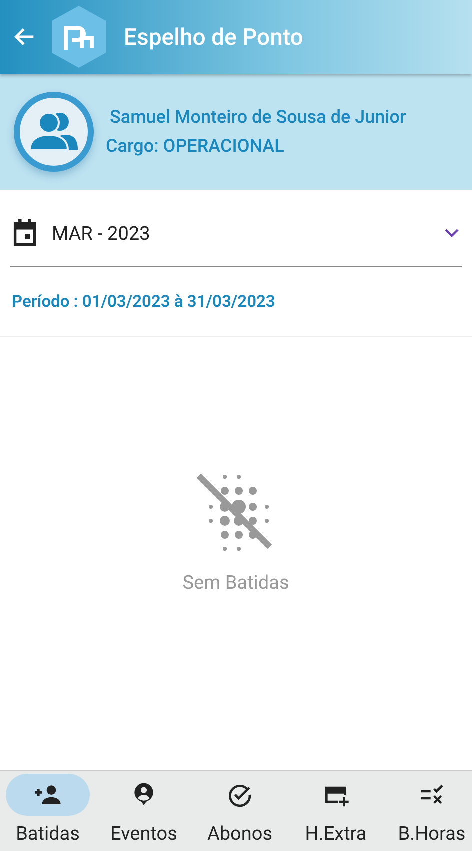  What do you see at coordinates (196, 146) in the screenshot?
I see `employee-role: Cargo: OPERACIONAL` at bounding box center [196, 146].